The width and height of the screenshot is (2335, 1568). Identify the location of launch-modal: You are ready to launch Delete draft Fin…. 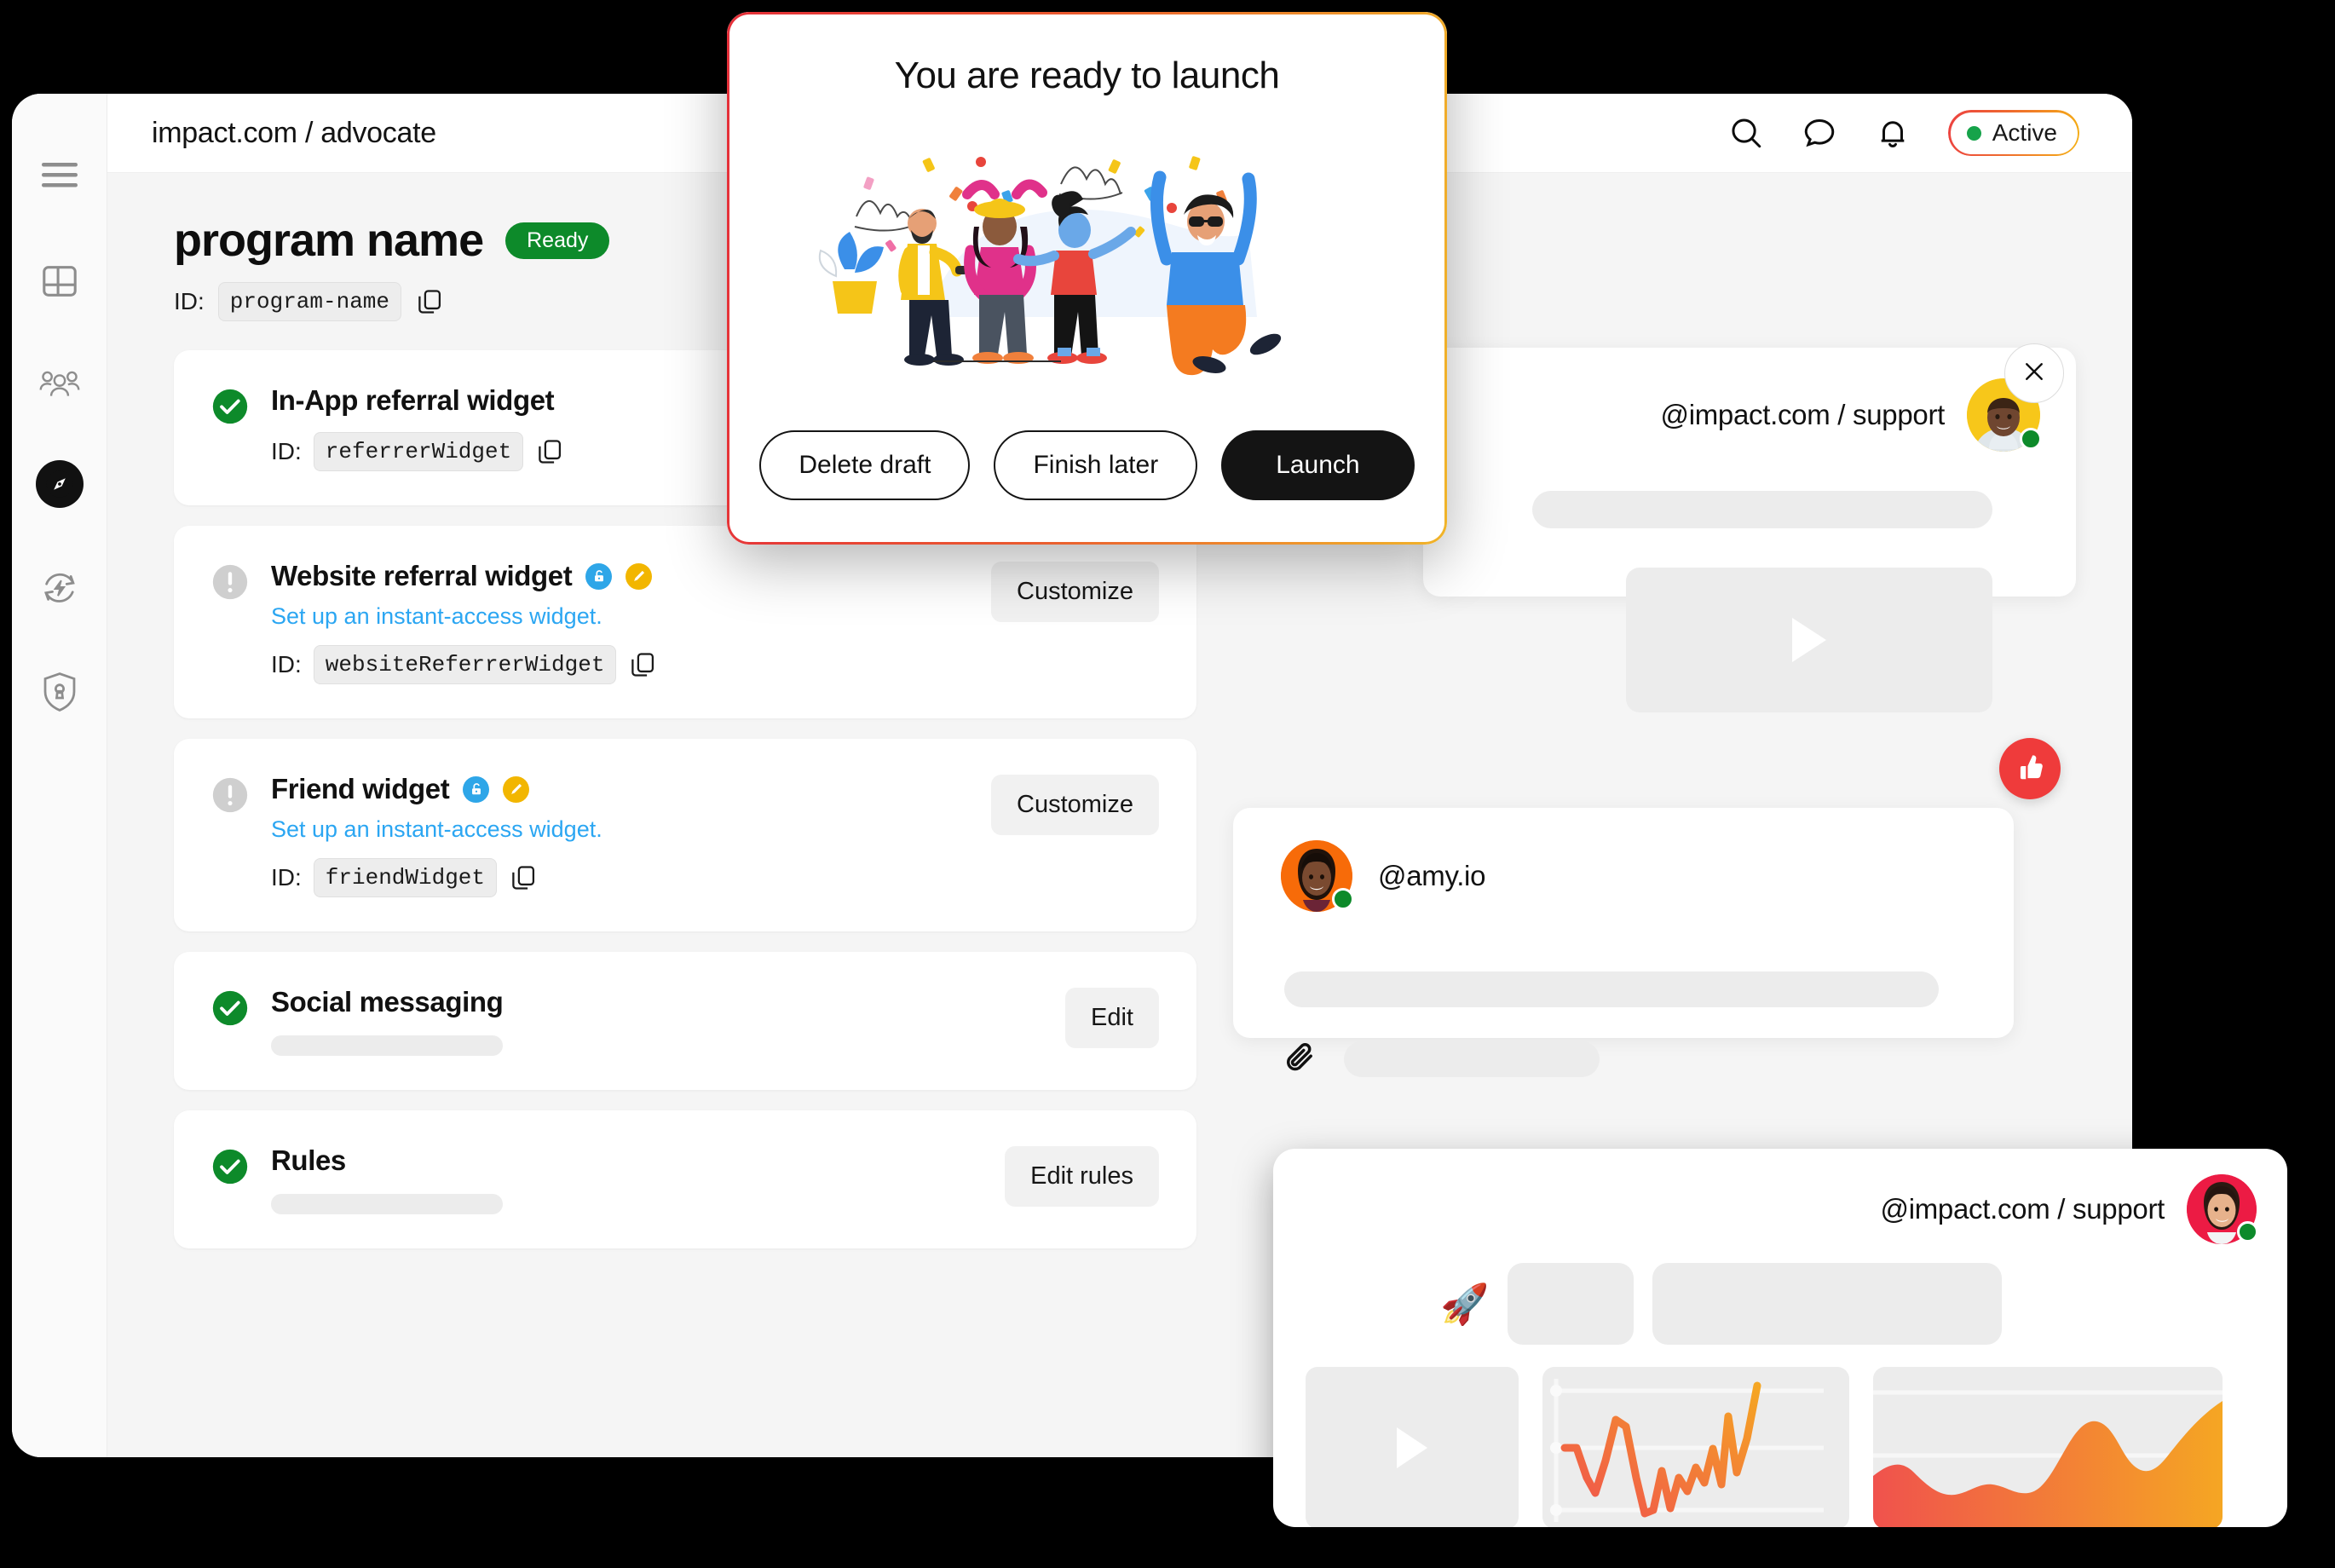
(1087, 278).